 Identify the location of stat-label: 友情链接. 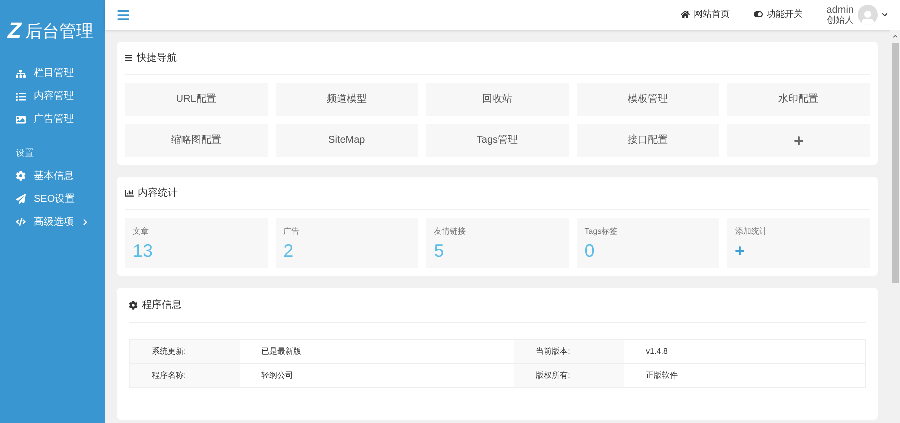
(451, 232).